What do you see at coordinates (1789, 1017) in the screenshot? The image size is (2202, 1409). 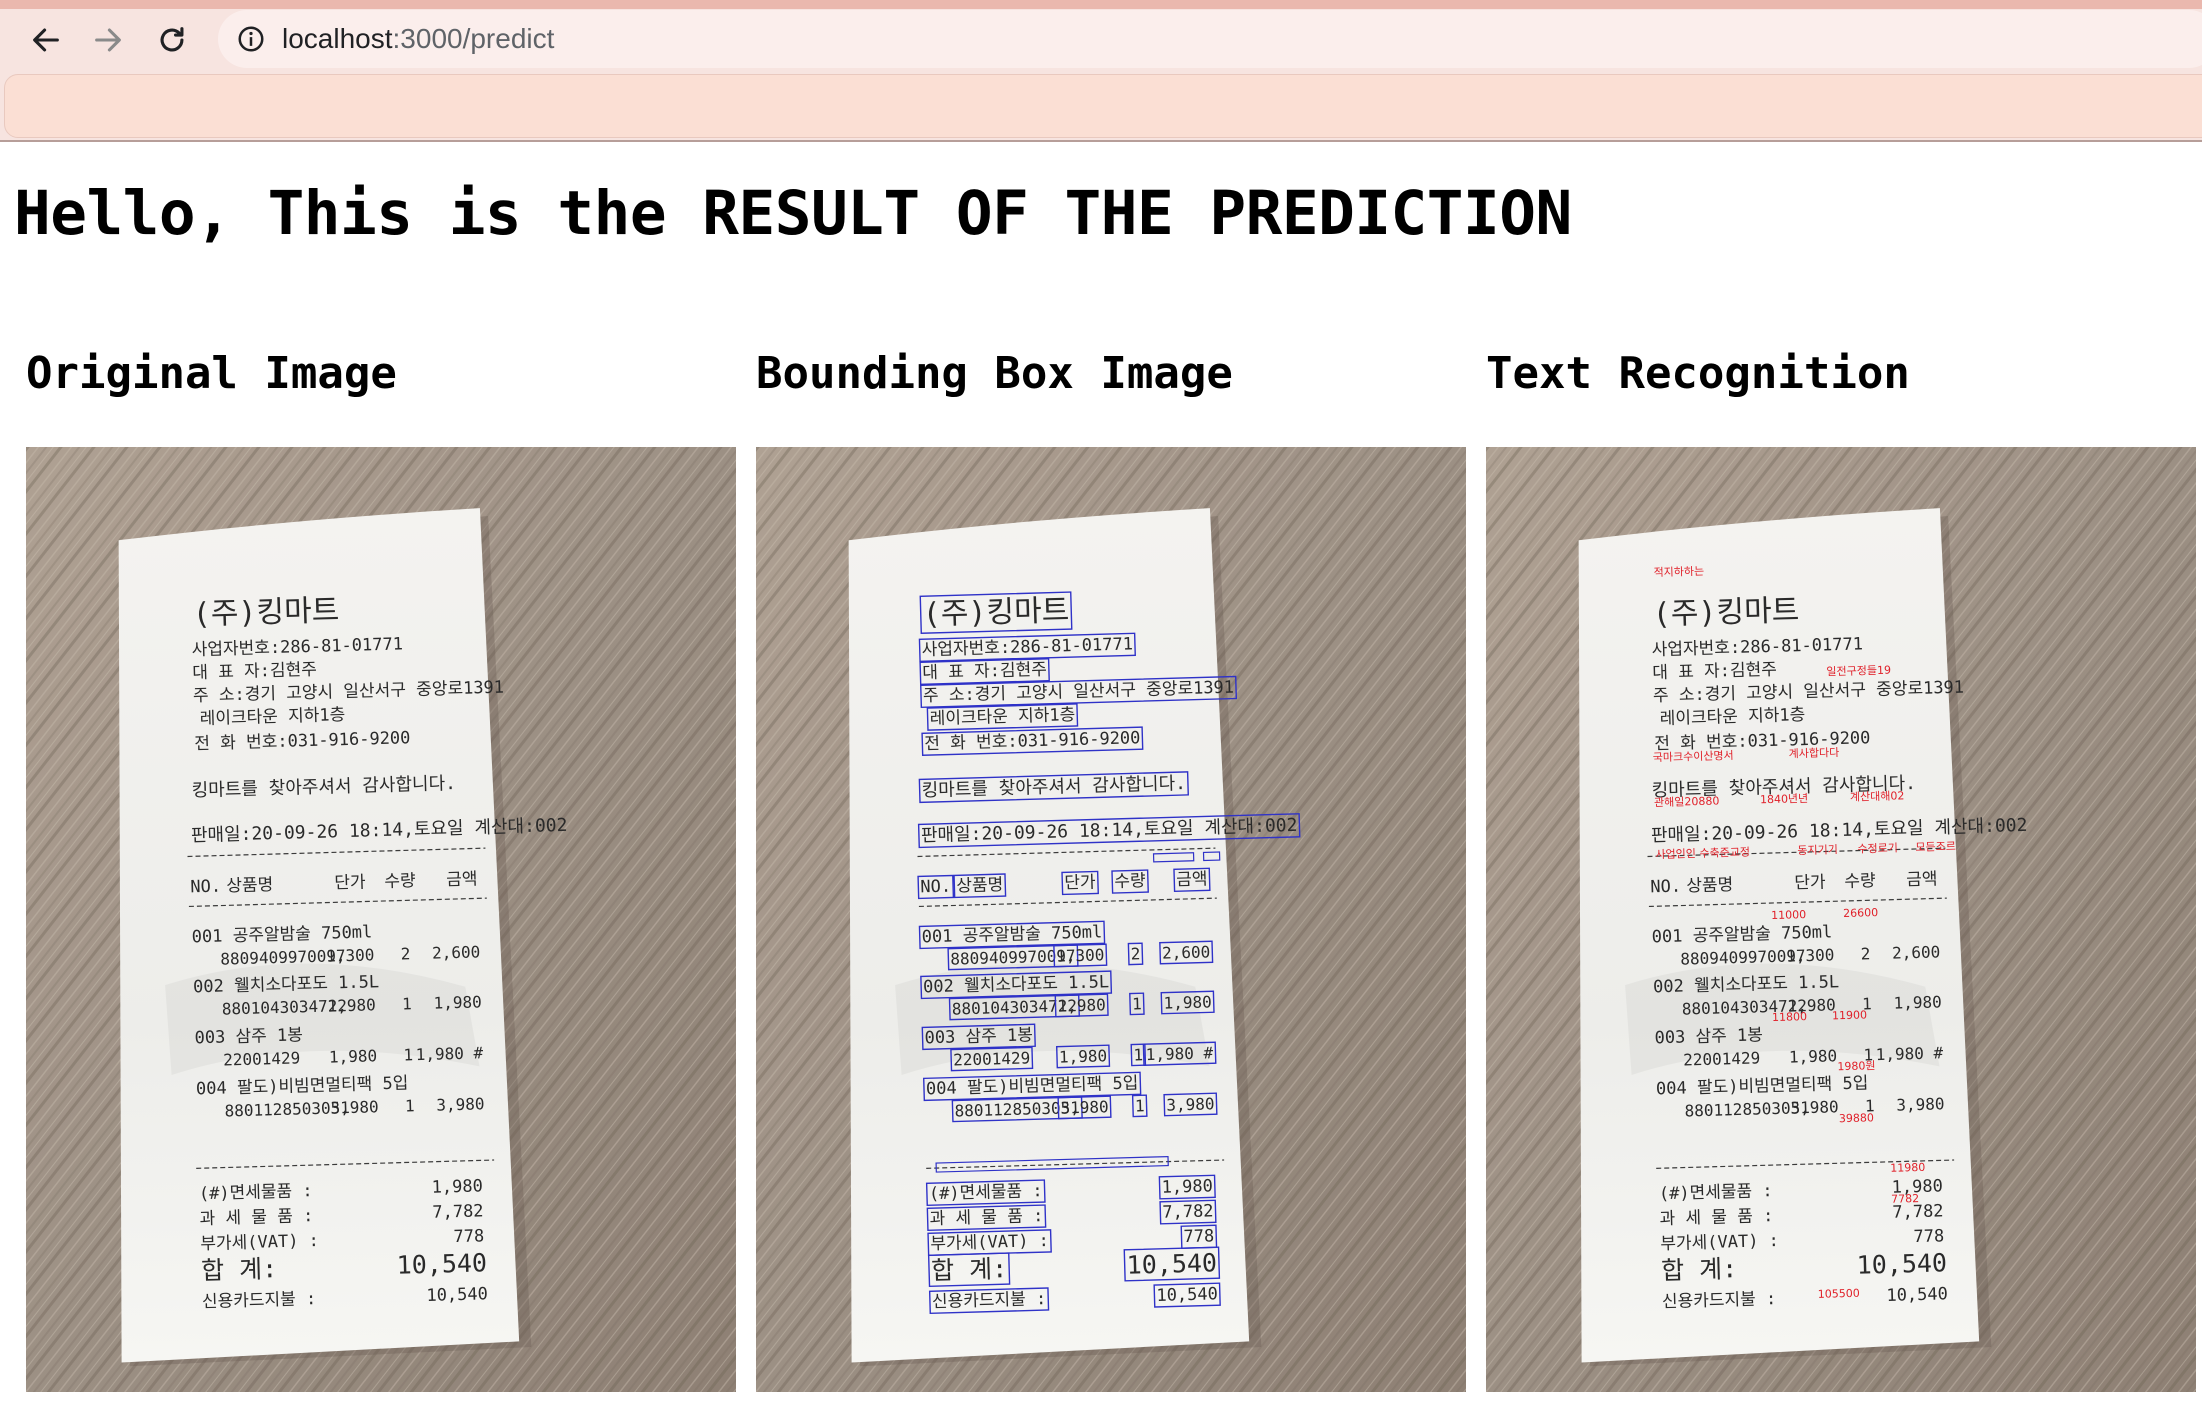 I see `ocr-label: 11800` at bounding box center [1789, 1017].